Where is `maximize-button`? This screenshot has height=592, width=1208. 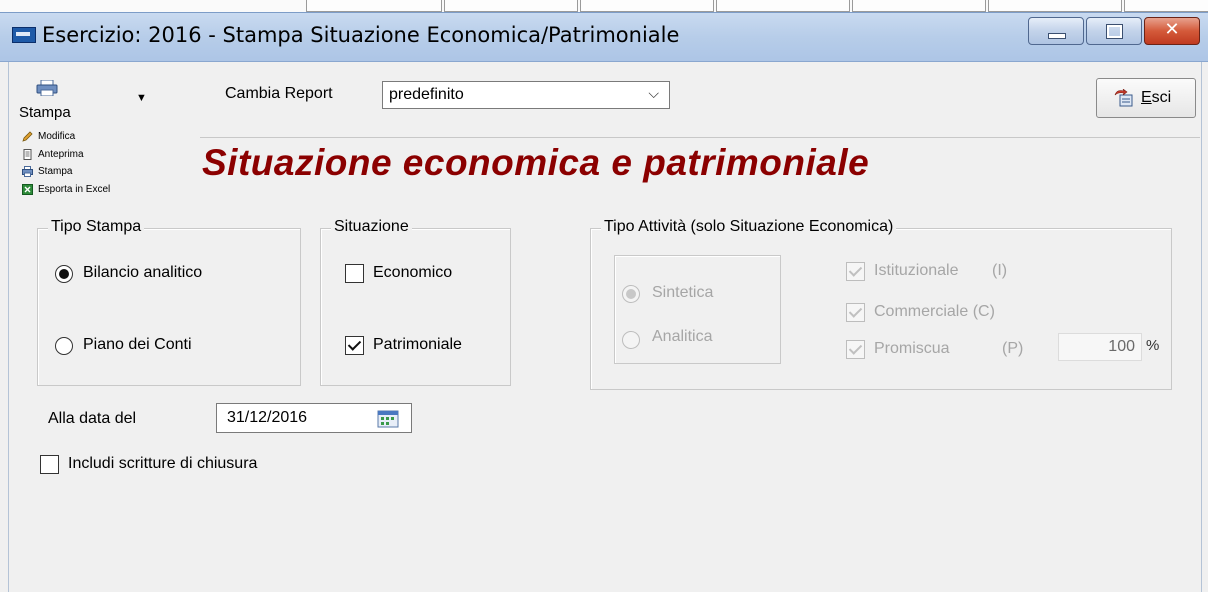
maximize-button is located at coordinates (1114, 31).